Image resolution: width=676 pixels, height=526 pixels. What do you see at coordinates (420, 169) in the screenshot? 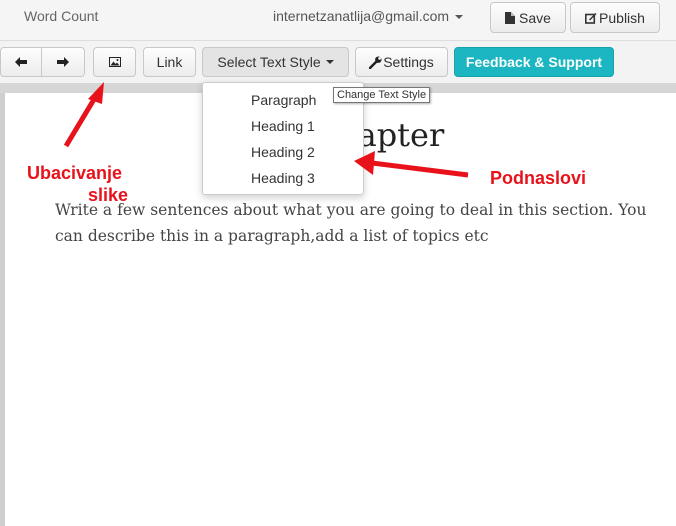
I see `arrow-to-heading-menu` at bounding box center [420, 169].